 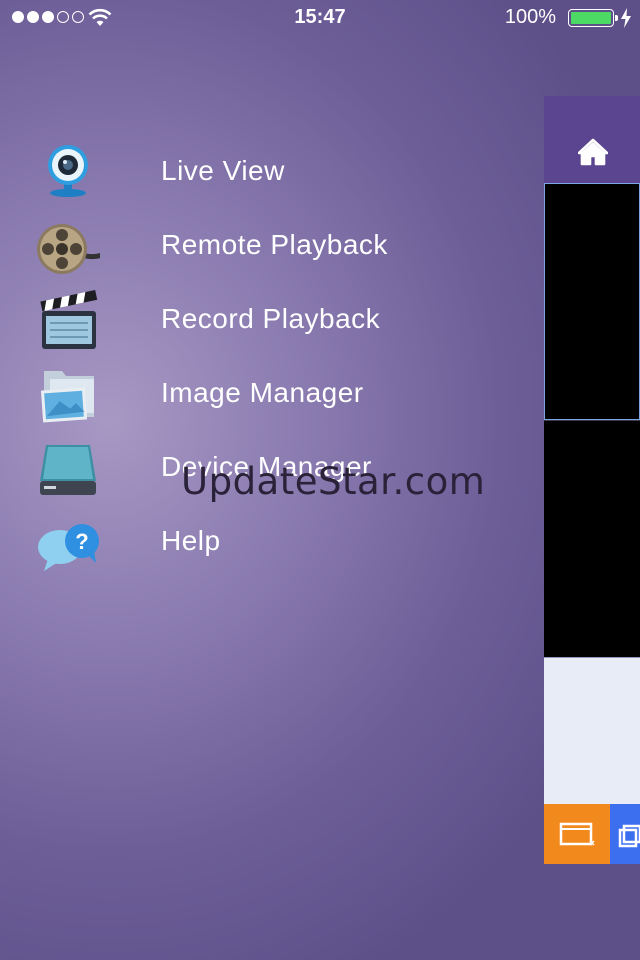 I want to click on main-view-panel, so click(x=592, y=480).